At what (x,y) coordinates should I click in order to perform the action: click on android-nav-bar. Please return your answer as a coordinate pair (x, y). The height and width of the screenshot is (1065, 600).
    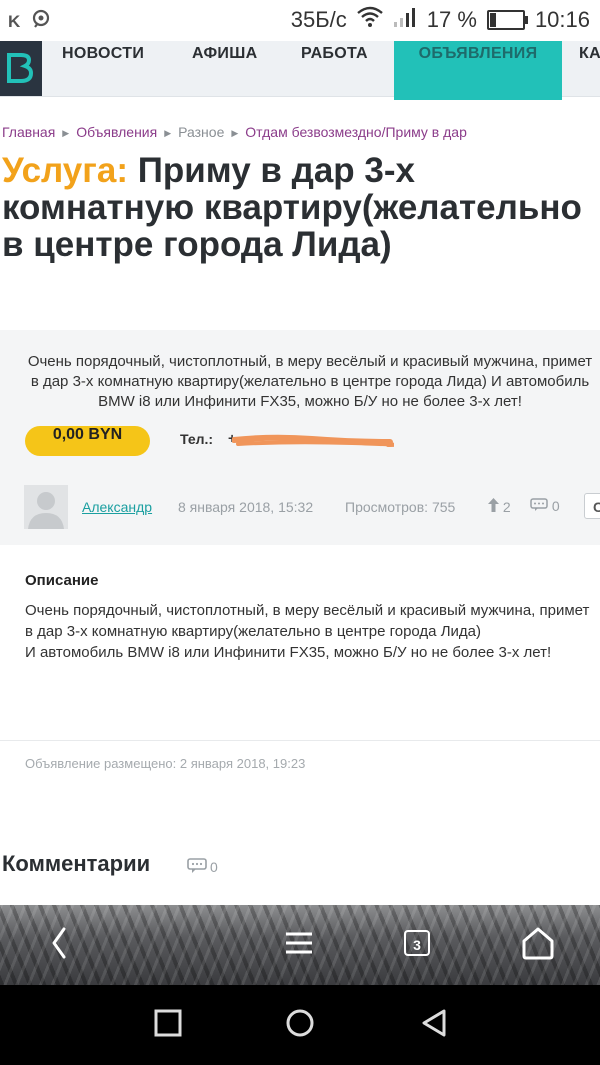
    Looking at the image, I should click on (300, 1025).